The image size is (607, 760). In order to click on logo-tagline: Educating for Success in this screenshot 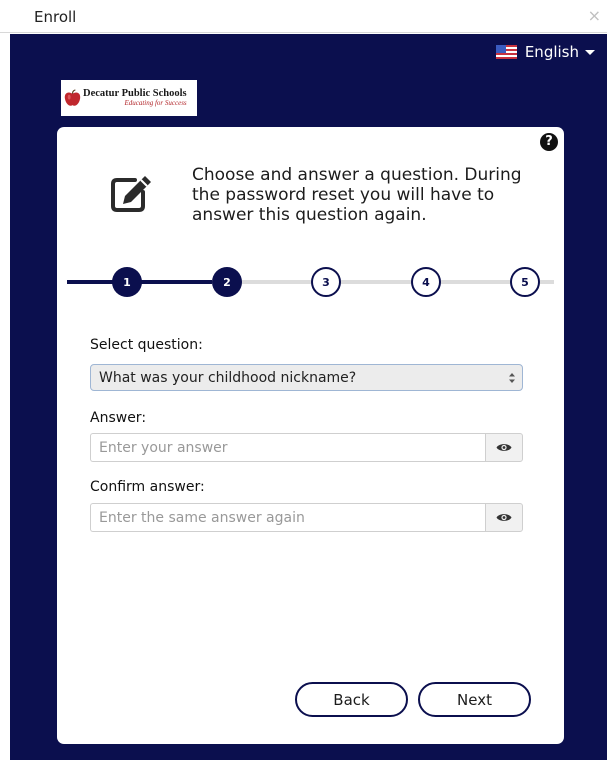, I will do `click(155, 103)`.